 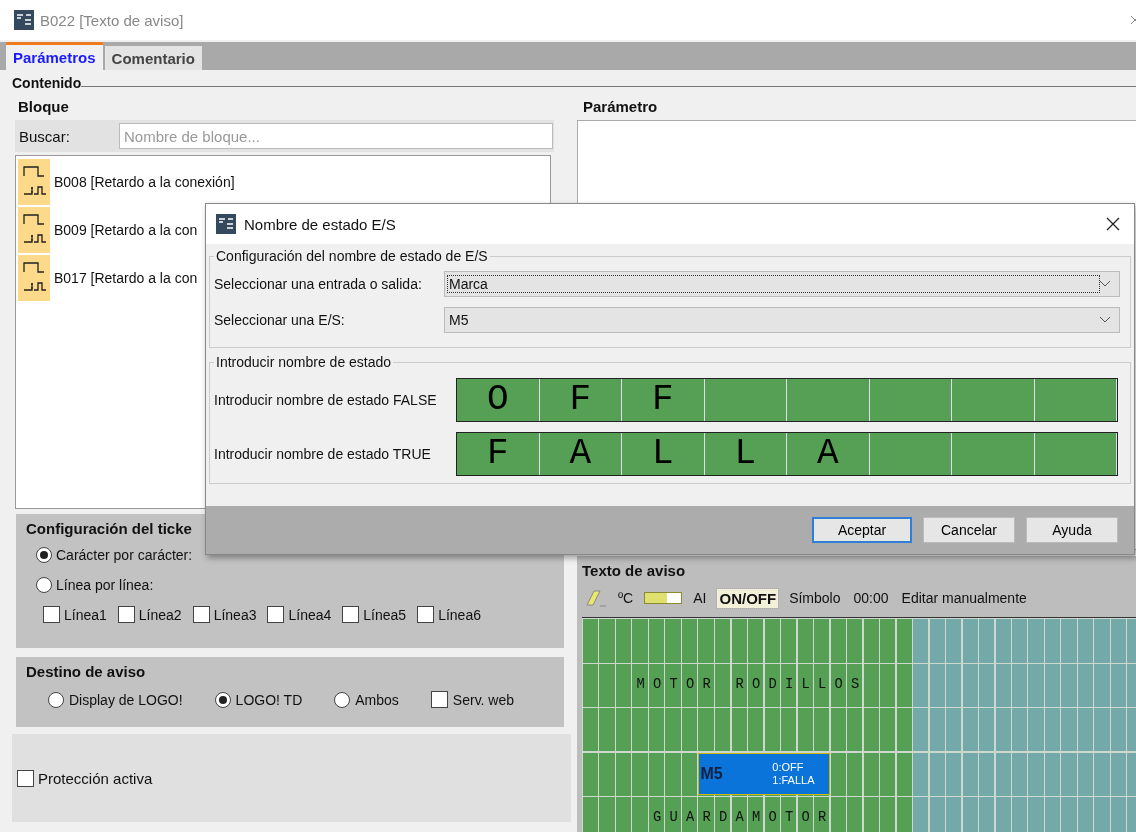 I want to click on bar-graph-icon, so click(x=663, y=598).